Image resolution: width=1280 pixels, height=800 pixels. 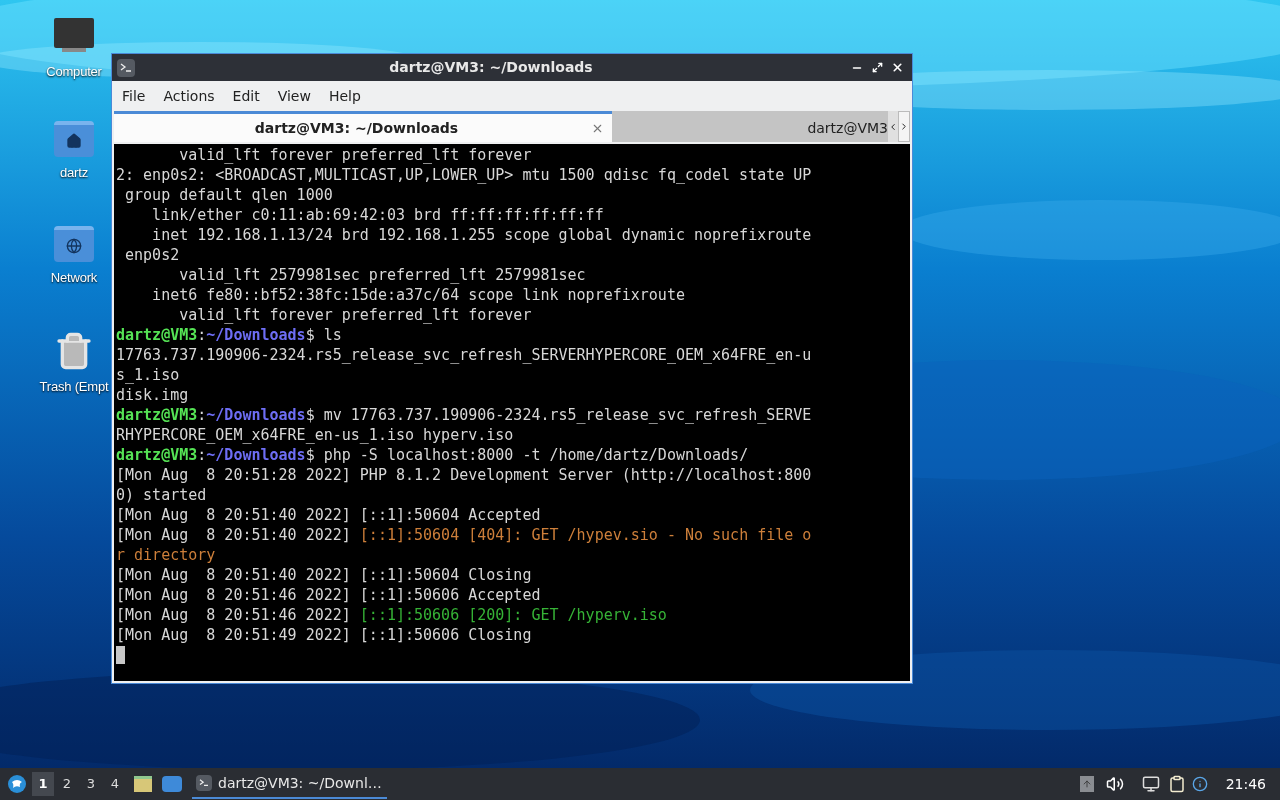 I want to click on chevron-left-icon, so click(x=893, y=126).